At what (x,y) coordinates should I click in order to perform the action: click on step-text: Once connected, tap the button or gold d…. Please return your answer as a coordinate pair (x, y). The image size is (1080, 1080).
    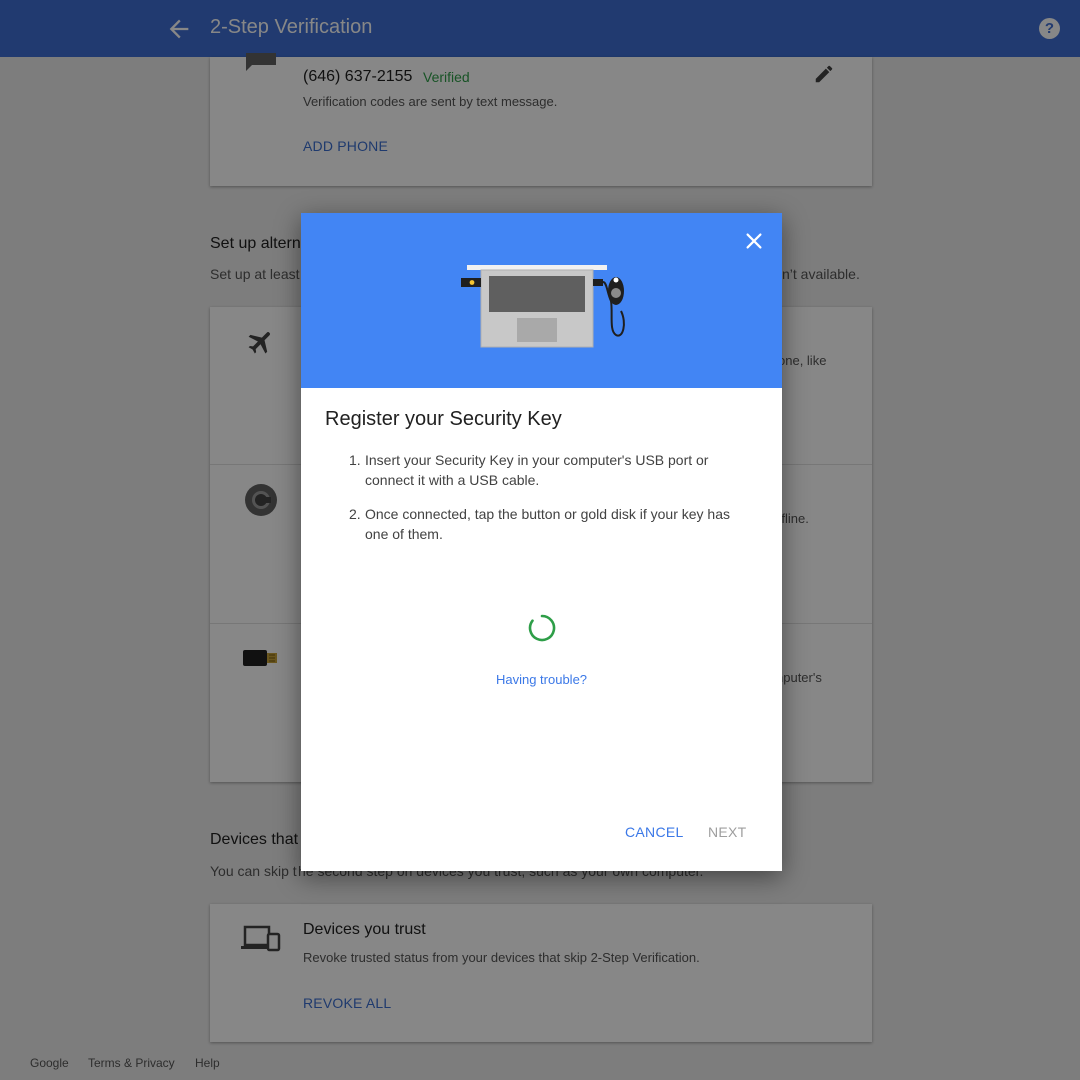
    Looking at the image, I should click on (547, 524).